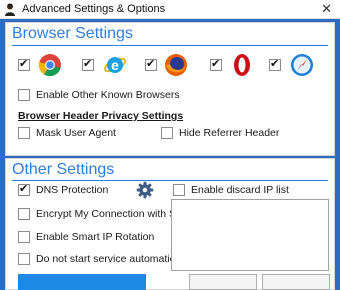 Image resolution: width=340 pixels, height=290 pixels. Describe the element at coordinates (10, 9) in the screenshot. I see `app-avatar-icon` at that location.